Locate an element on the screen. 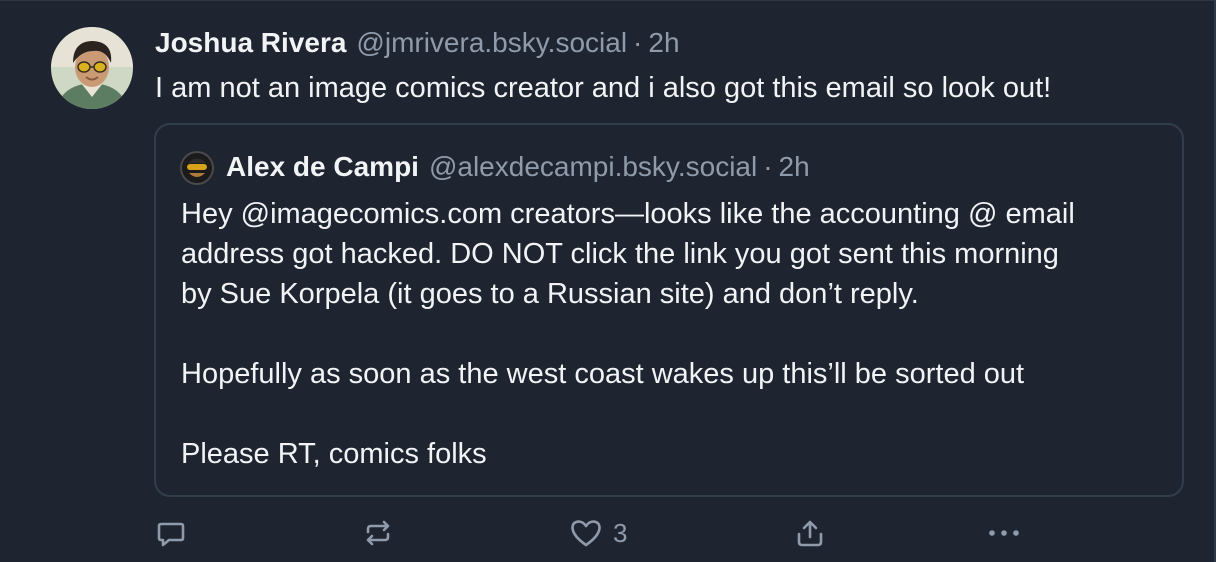  more-options-button is located at coordinates (1004, 533).